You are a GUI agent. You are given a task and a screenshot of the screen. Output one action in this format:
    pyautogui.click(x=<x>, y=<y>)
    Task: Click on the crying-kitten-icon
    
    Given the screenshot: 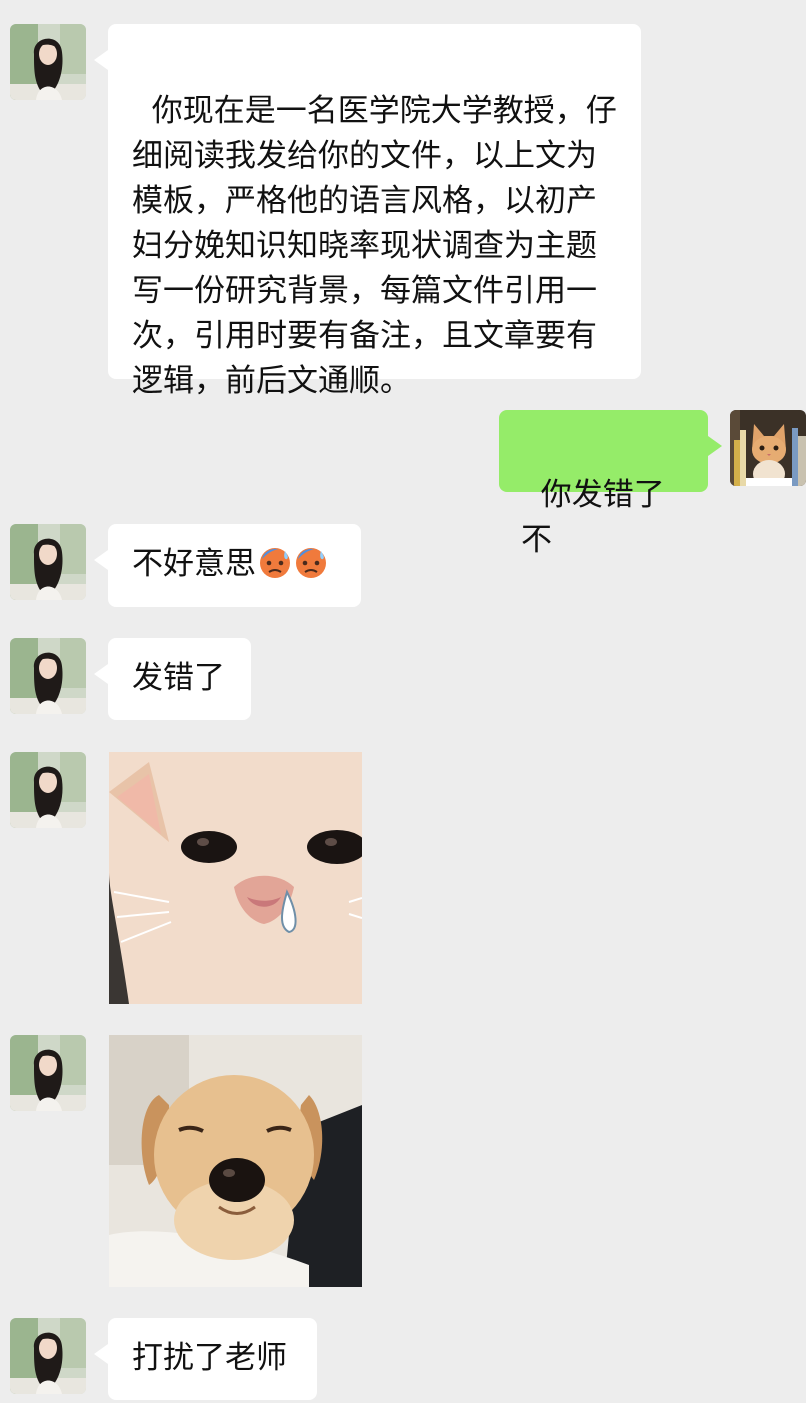 What is the action you would take?
    pyautogui.click(x=235, y=878)
    